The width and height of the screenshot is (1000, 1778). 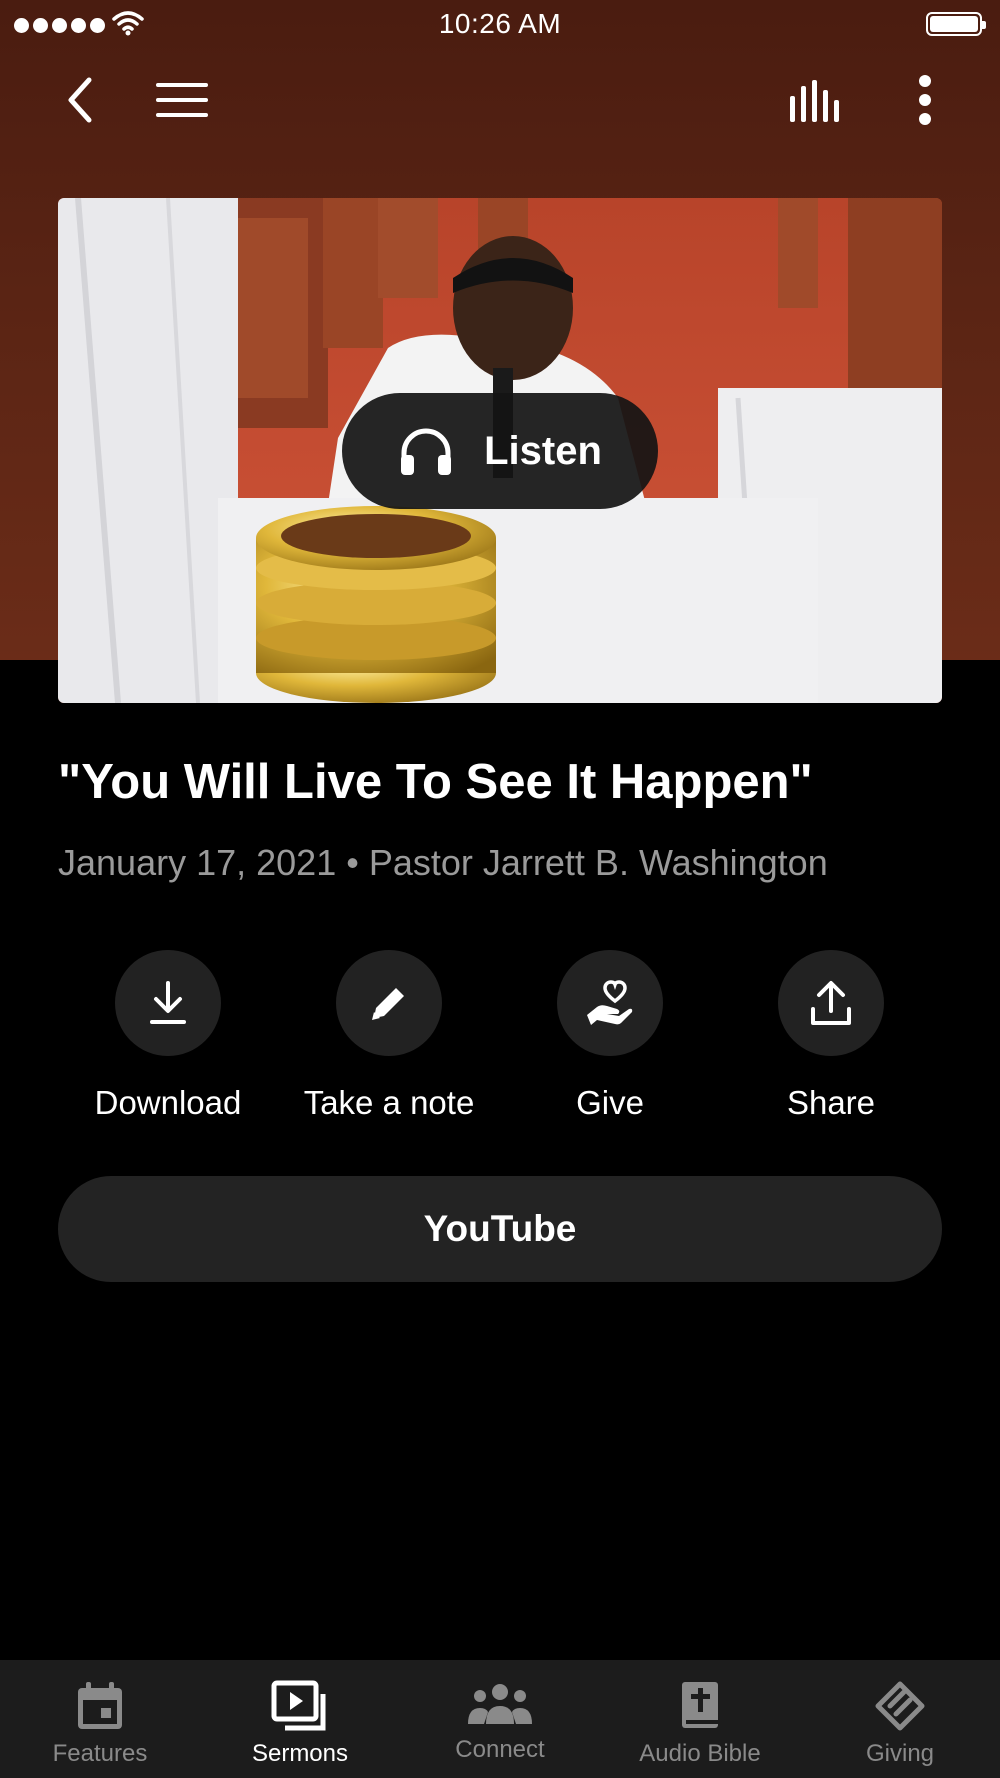 I want to click on sermon-date: January 17, 2021, so click(x=197, y=862).